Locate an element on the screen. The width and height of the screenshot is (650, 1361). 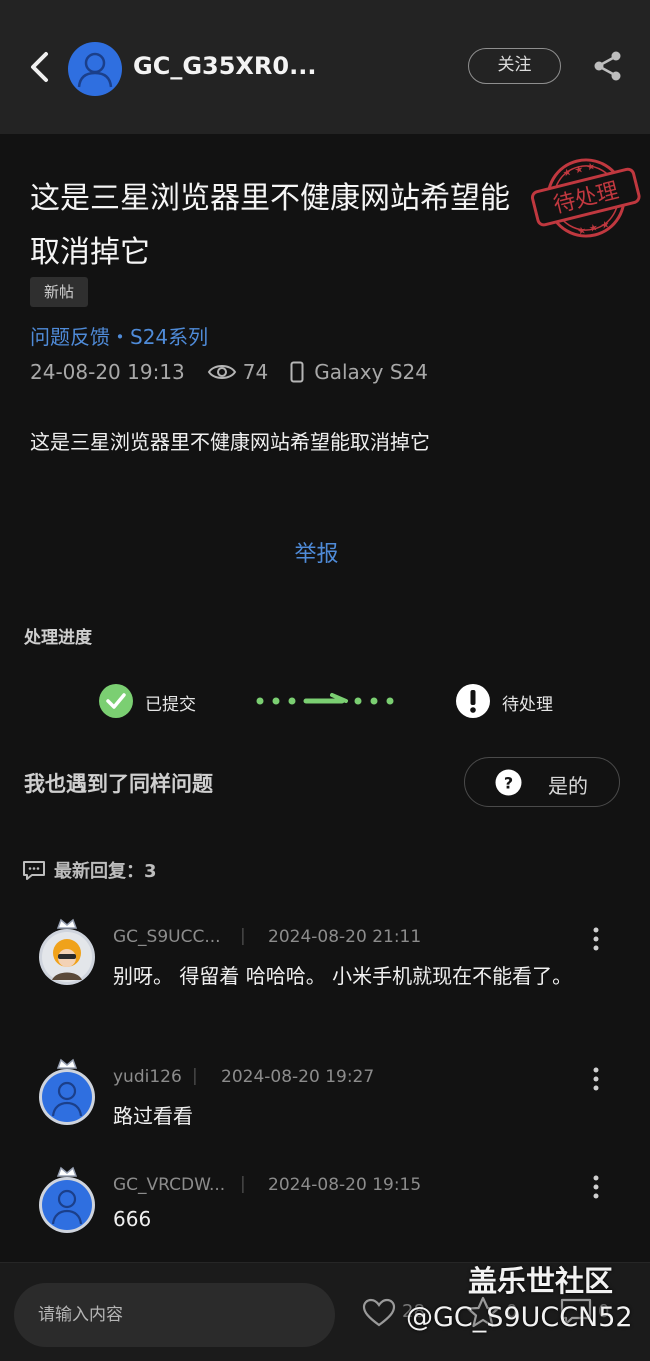
question-icon: ? is located at coordinates (508, 782).